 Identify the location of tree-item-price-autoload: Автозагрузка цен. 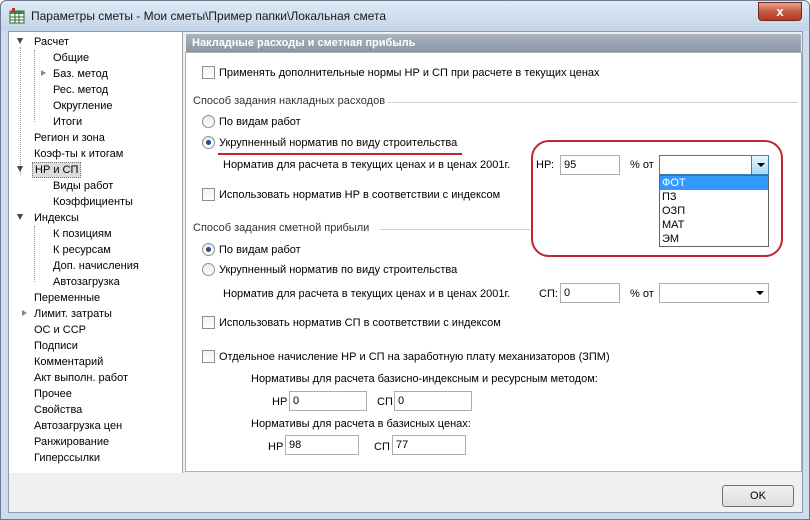
(78, 426).